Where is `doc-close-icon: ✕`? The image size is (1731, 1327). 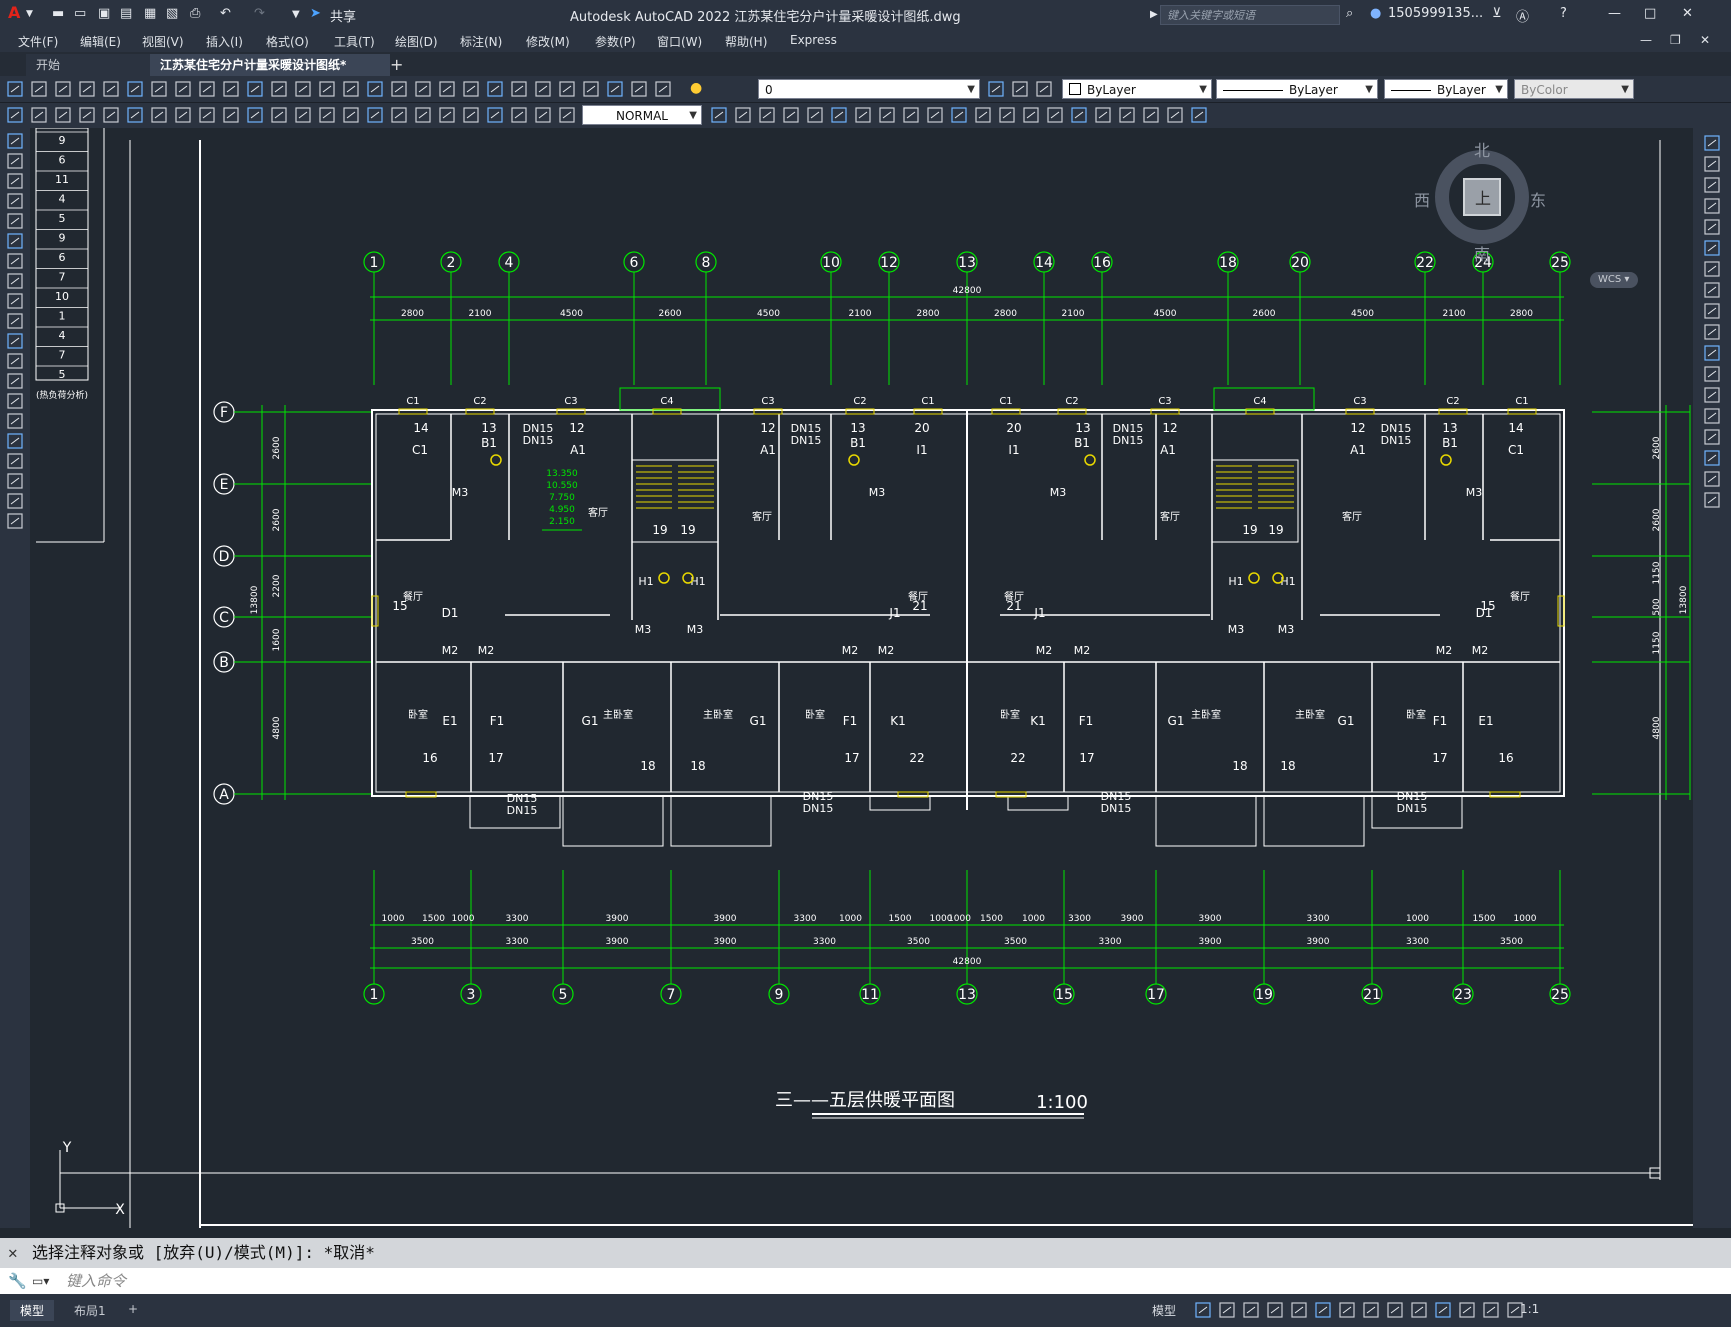 doc-close-icon: ✕ is located at coordinates (1705, 40).